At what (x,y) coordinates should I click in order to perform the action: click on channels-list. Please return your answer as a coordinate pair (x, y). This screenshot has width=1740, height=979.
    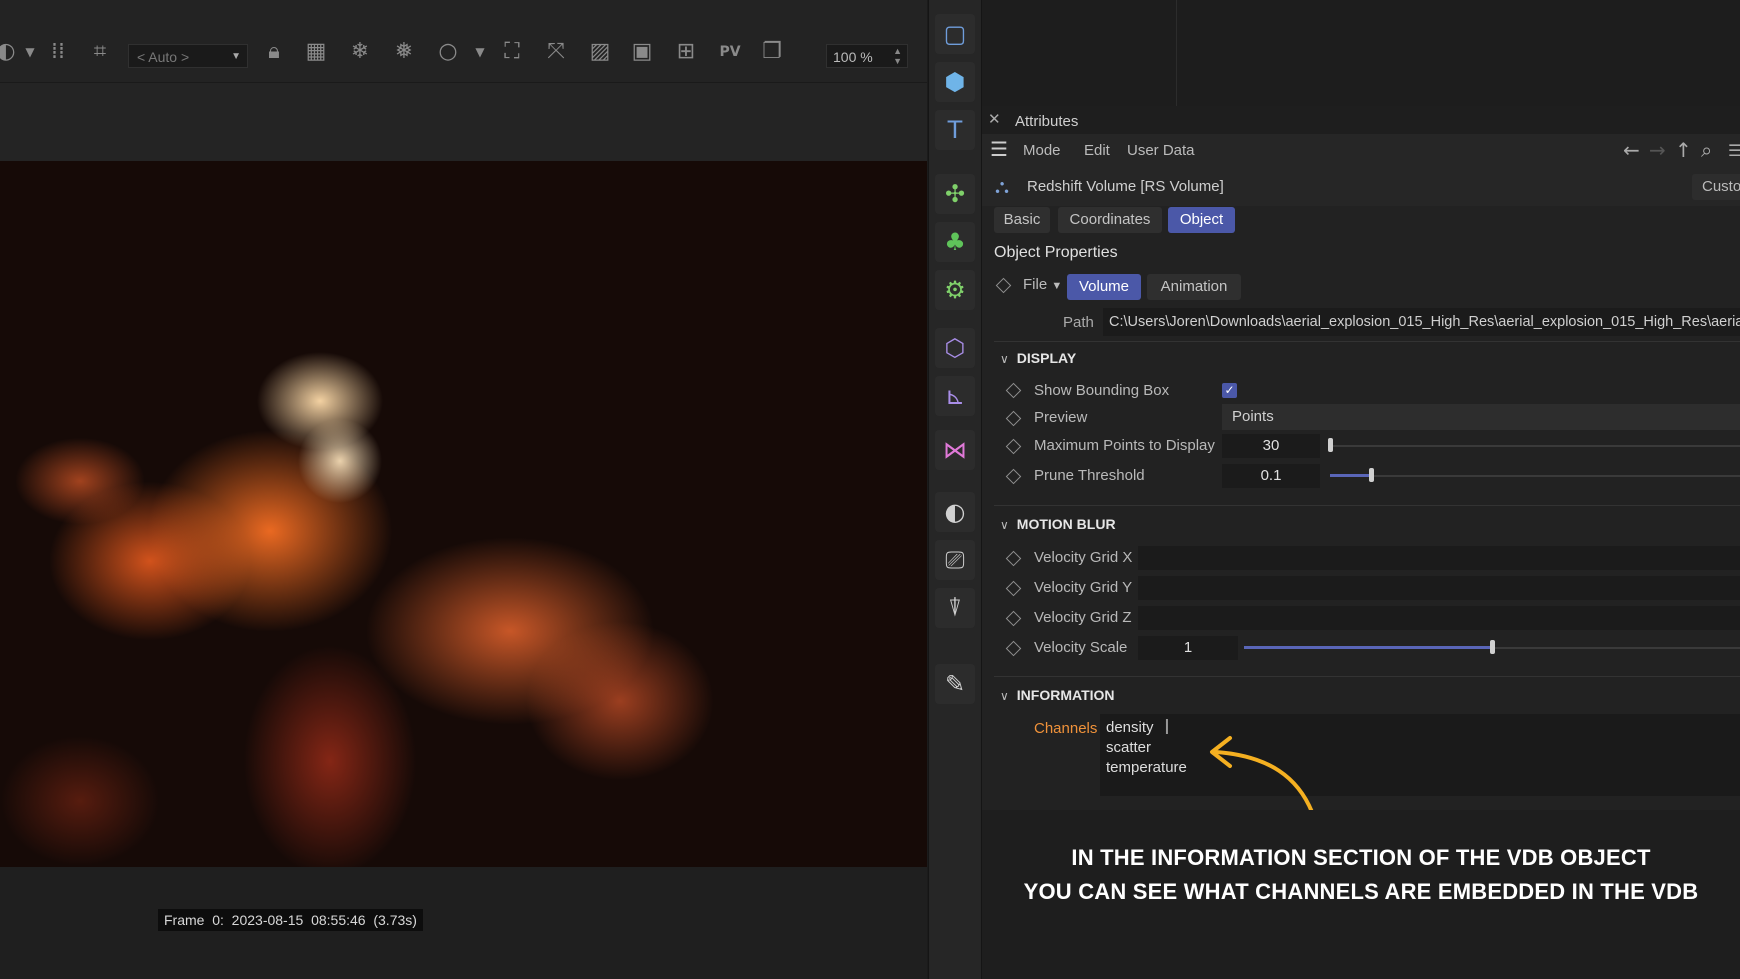
    Looking at the image, I should click on (1420, 755).